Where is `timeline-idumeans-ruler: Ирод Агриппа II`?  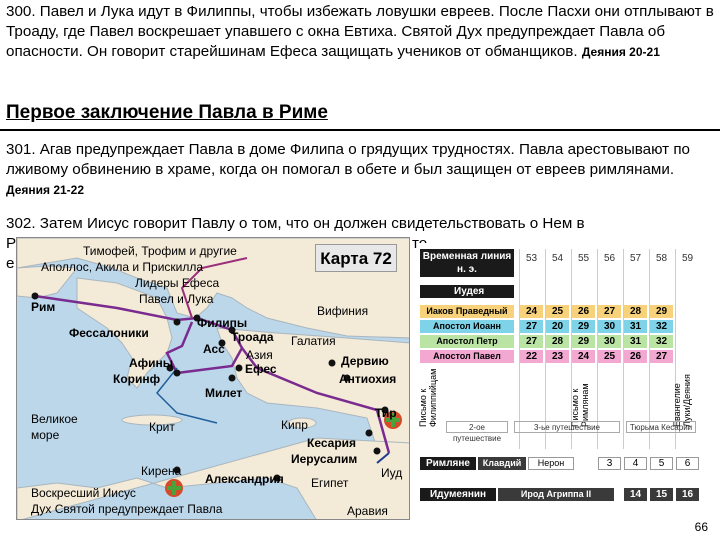 timeline-idumeans-ruler: Ирод Агриппа II is located at coordinates (556, 494).